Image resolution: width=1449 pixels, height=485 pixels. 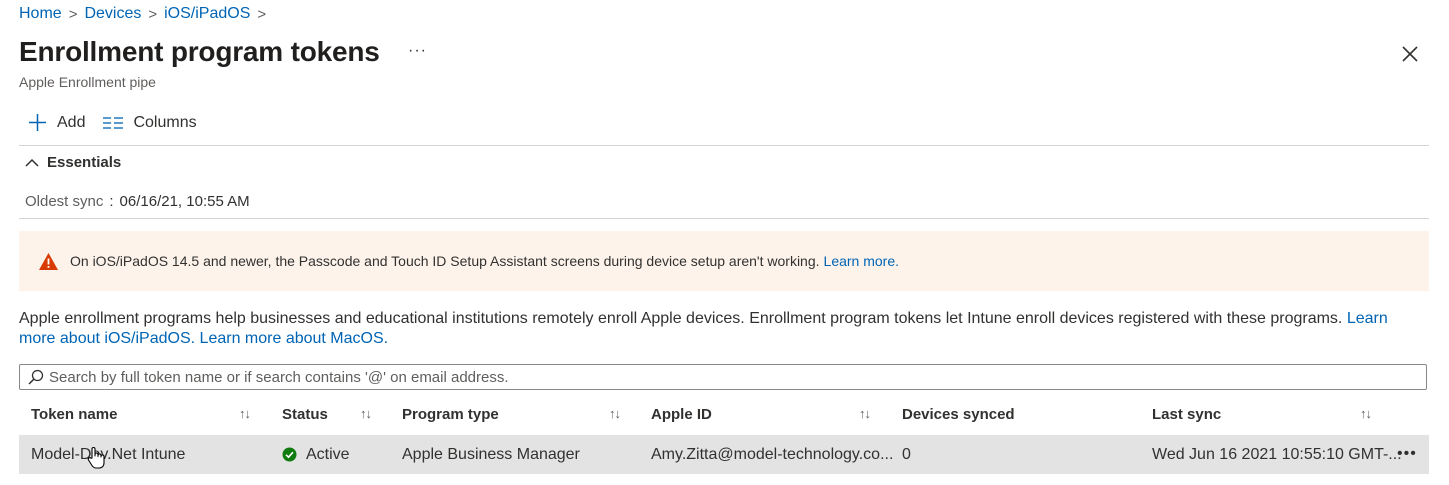 What do you see at coordinates (417, 51) in the screenshot?
I see `title-more-button: ···` at bounding box center [417, 51].